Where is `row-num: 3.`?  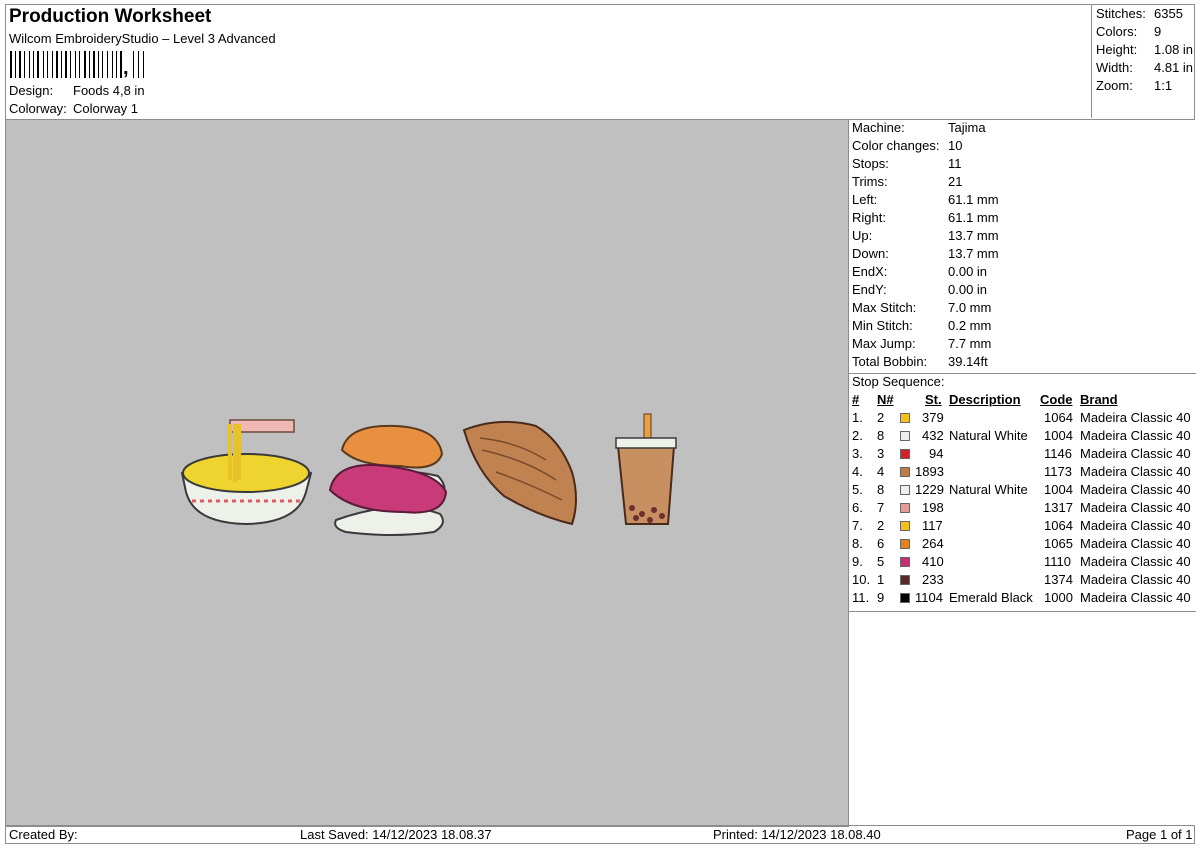 row-num: 3. is located at coordinates (857, 453).